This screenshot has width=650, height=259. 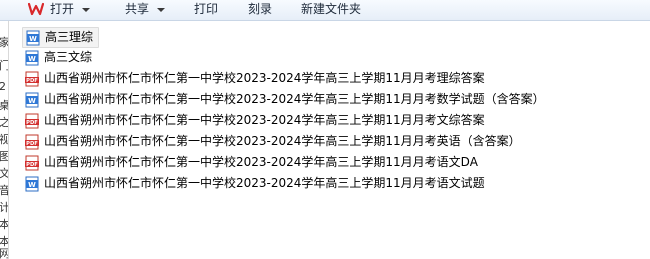 I want to click on new-folder-button: 新建文件夹, so click(x=331, y=10).